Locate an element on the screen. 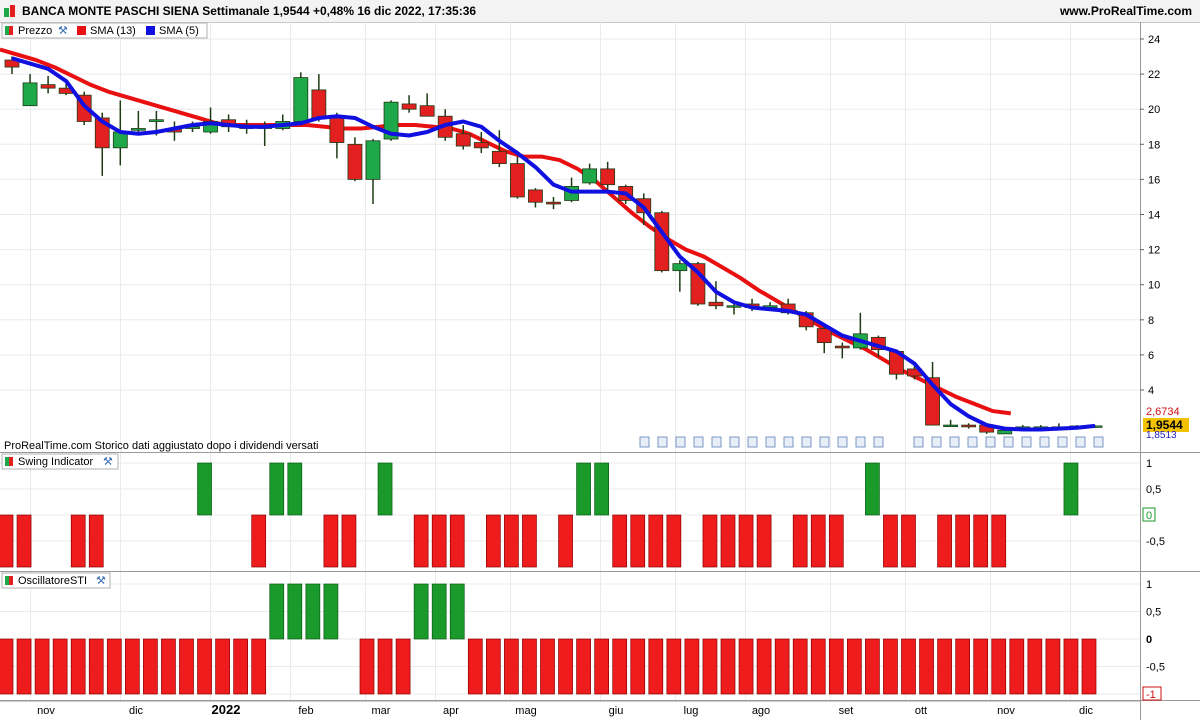 The width and height of the screenshot is (1200, 720). legend-label-prezzo: Prezzo is located at coordinates (35, 31).